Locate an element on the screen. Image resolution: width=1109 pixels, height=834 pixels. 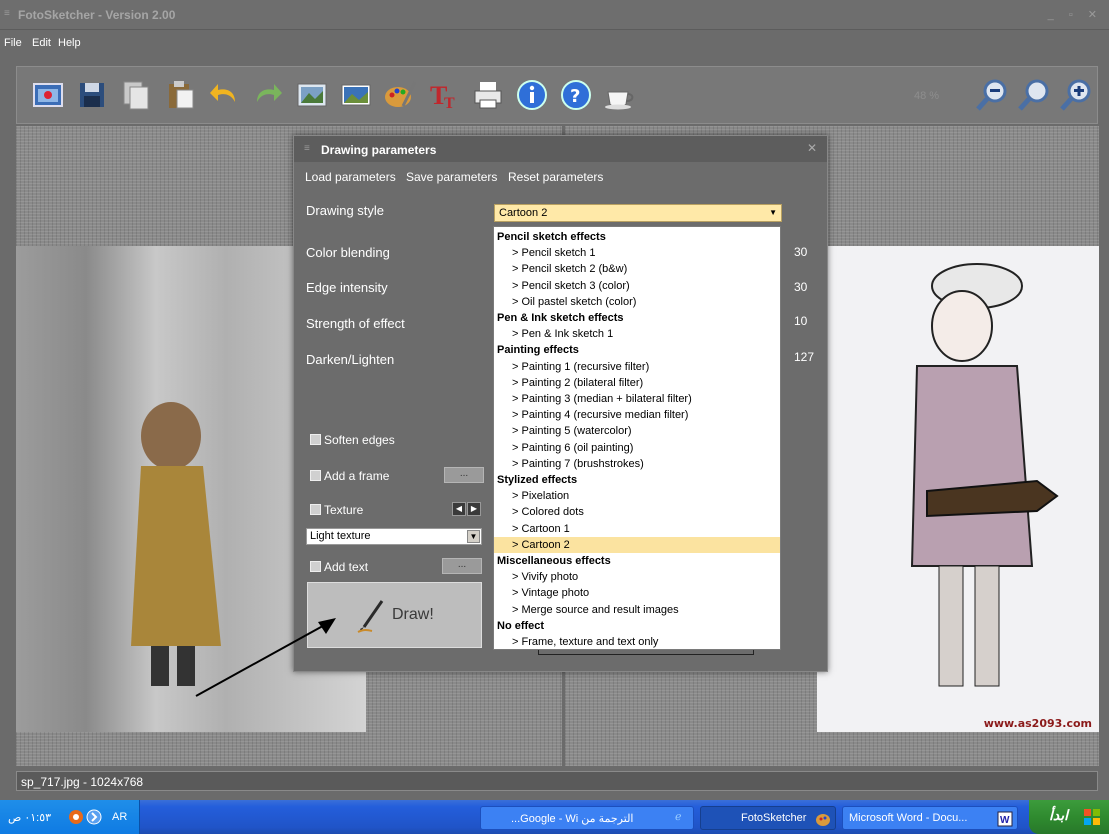
start-label: ابدأ is located at coordinates (1059, 815).